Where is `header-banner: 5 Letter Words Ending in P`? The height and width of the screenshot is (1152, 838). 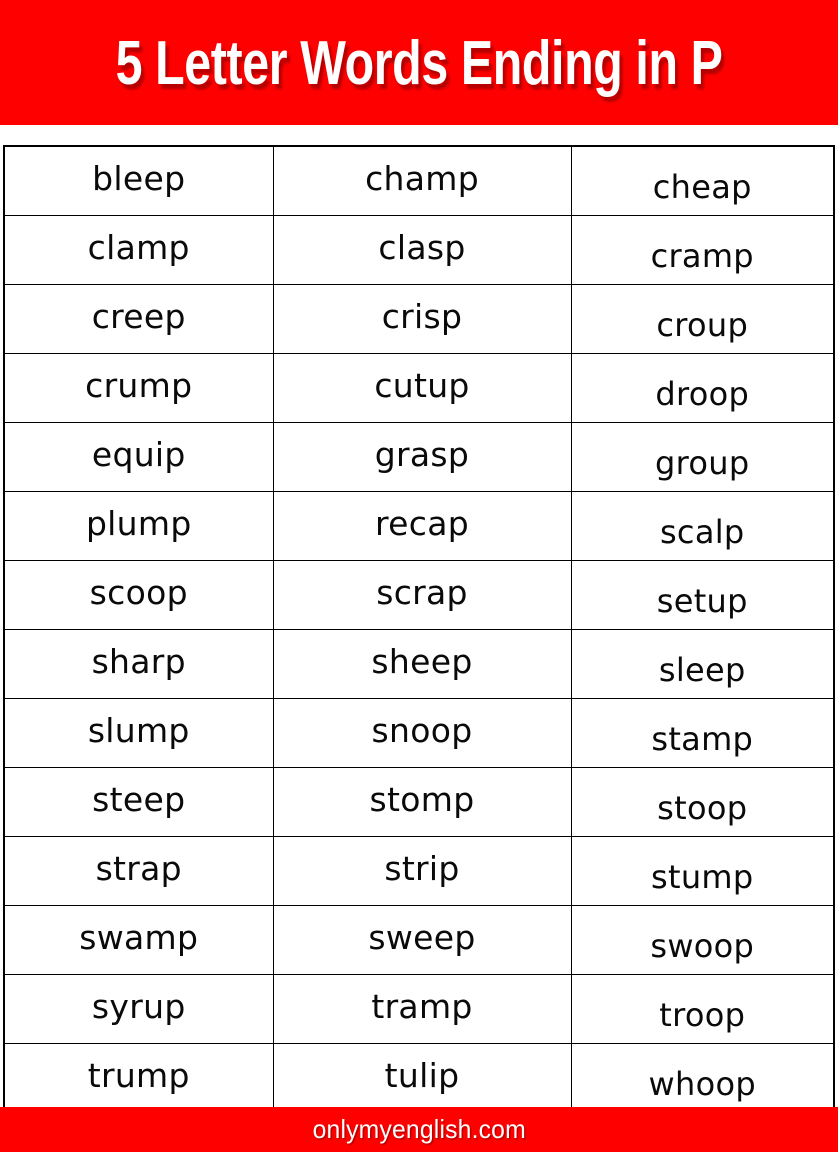 header-banner: 5 Letter Words Ending in P is located at coordinates (419, 62).